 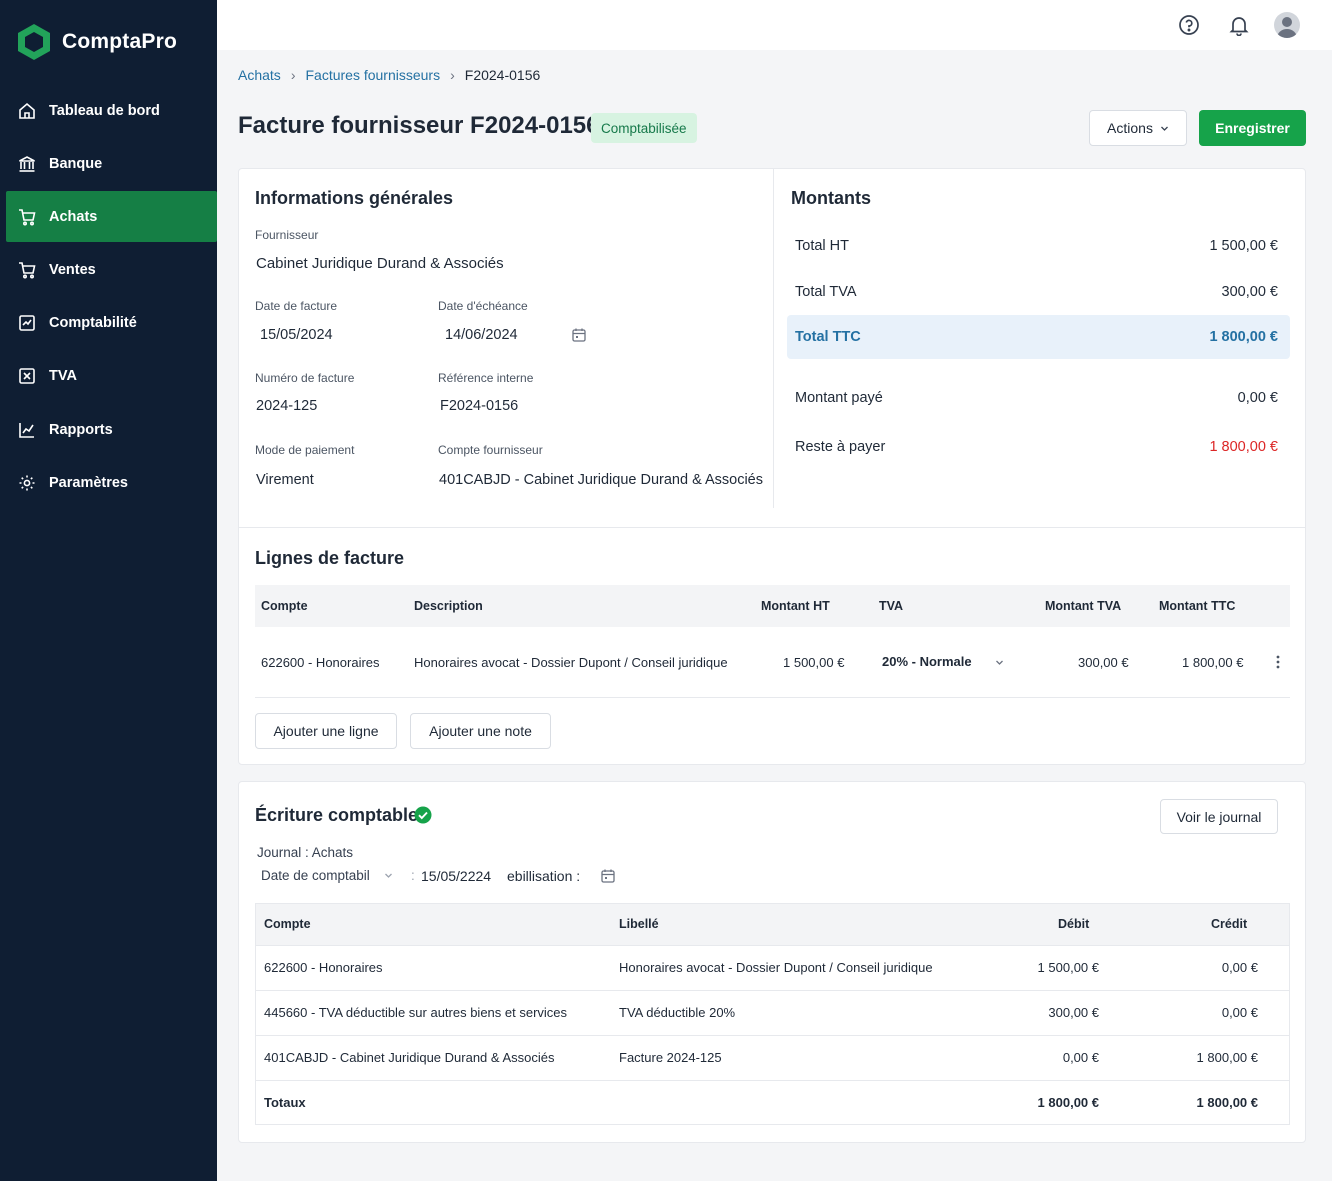 I want to click on amount-row-remaining: Reste à payer 1 800,00 €, so click(x=1038, y=447).